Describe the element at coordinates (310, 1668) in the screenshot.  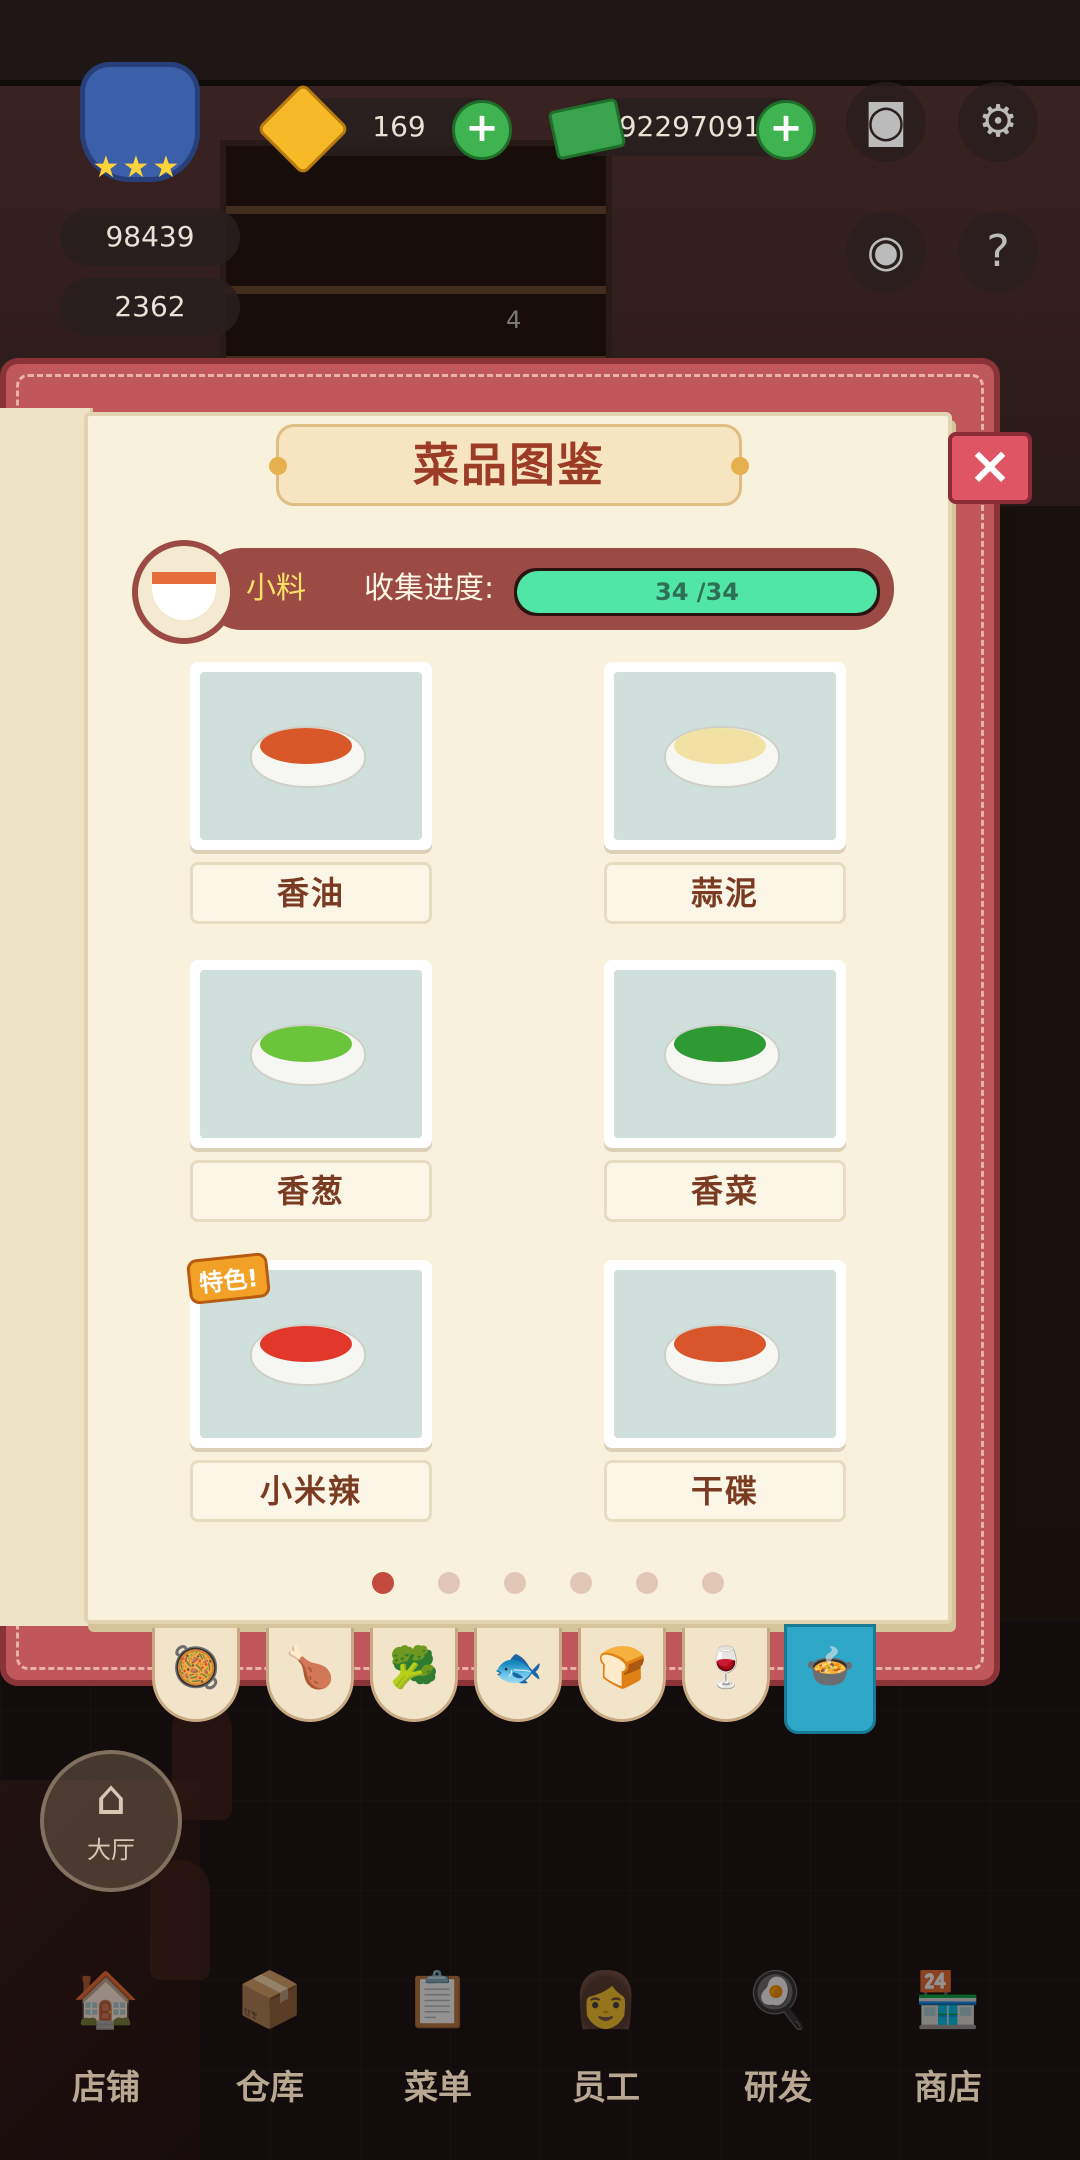
I see `drumstick-icon: 🍗` at that location.